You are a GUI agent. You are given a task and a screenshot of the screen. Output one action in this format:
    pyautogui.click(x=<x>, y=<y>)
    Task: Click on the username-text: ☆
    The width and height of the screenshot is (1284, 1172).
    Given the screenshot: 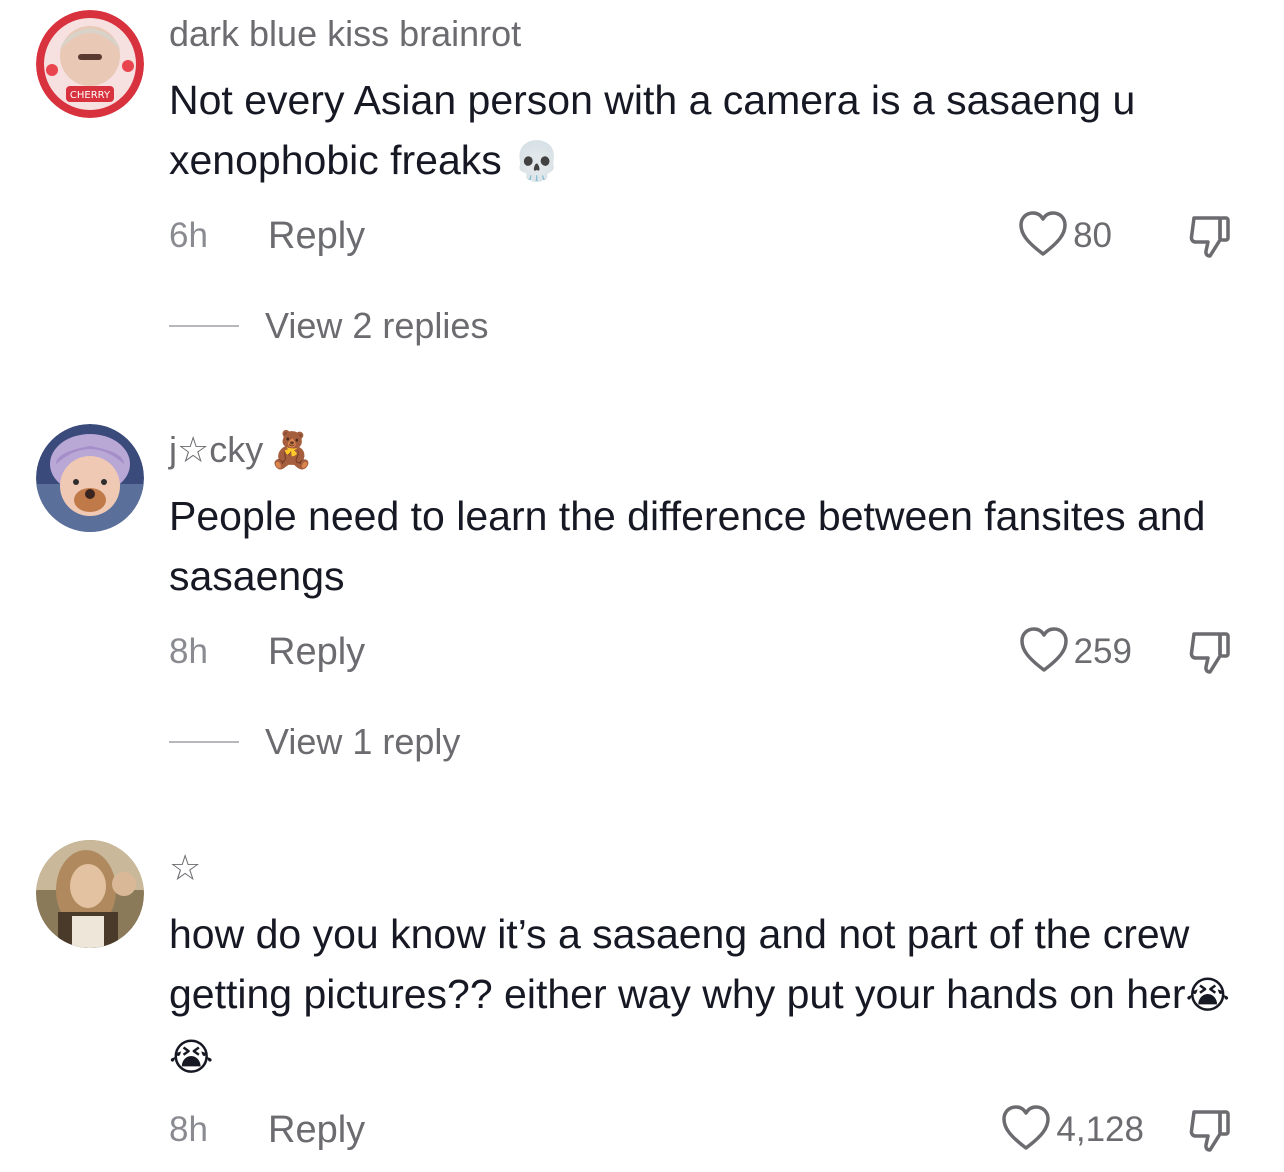 What is the action you would take?
    pyautogui.click(x=185, y=867)
    